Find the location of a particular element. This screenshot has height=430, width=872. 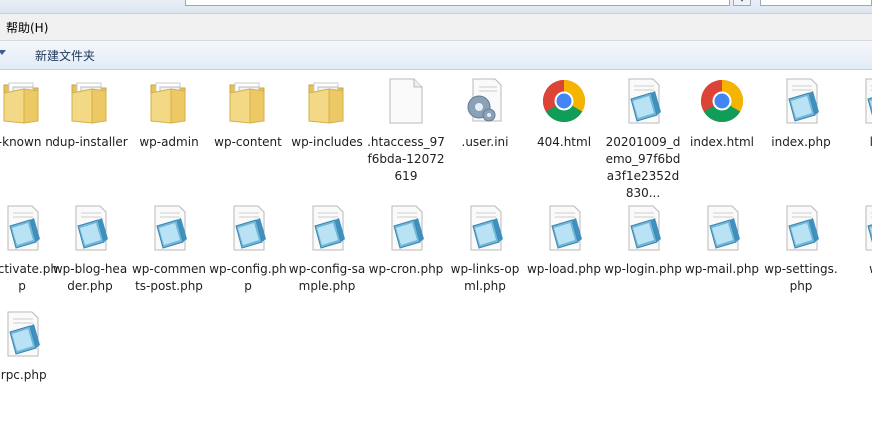

file-item: wp-includes is located at coordinates (327, 137).